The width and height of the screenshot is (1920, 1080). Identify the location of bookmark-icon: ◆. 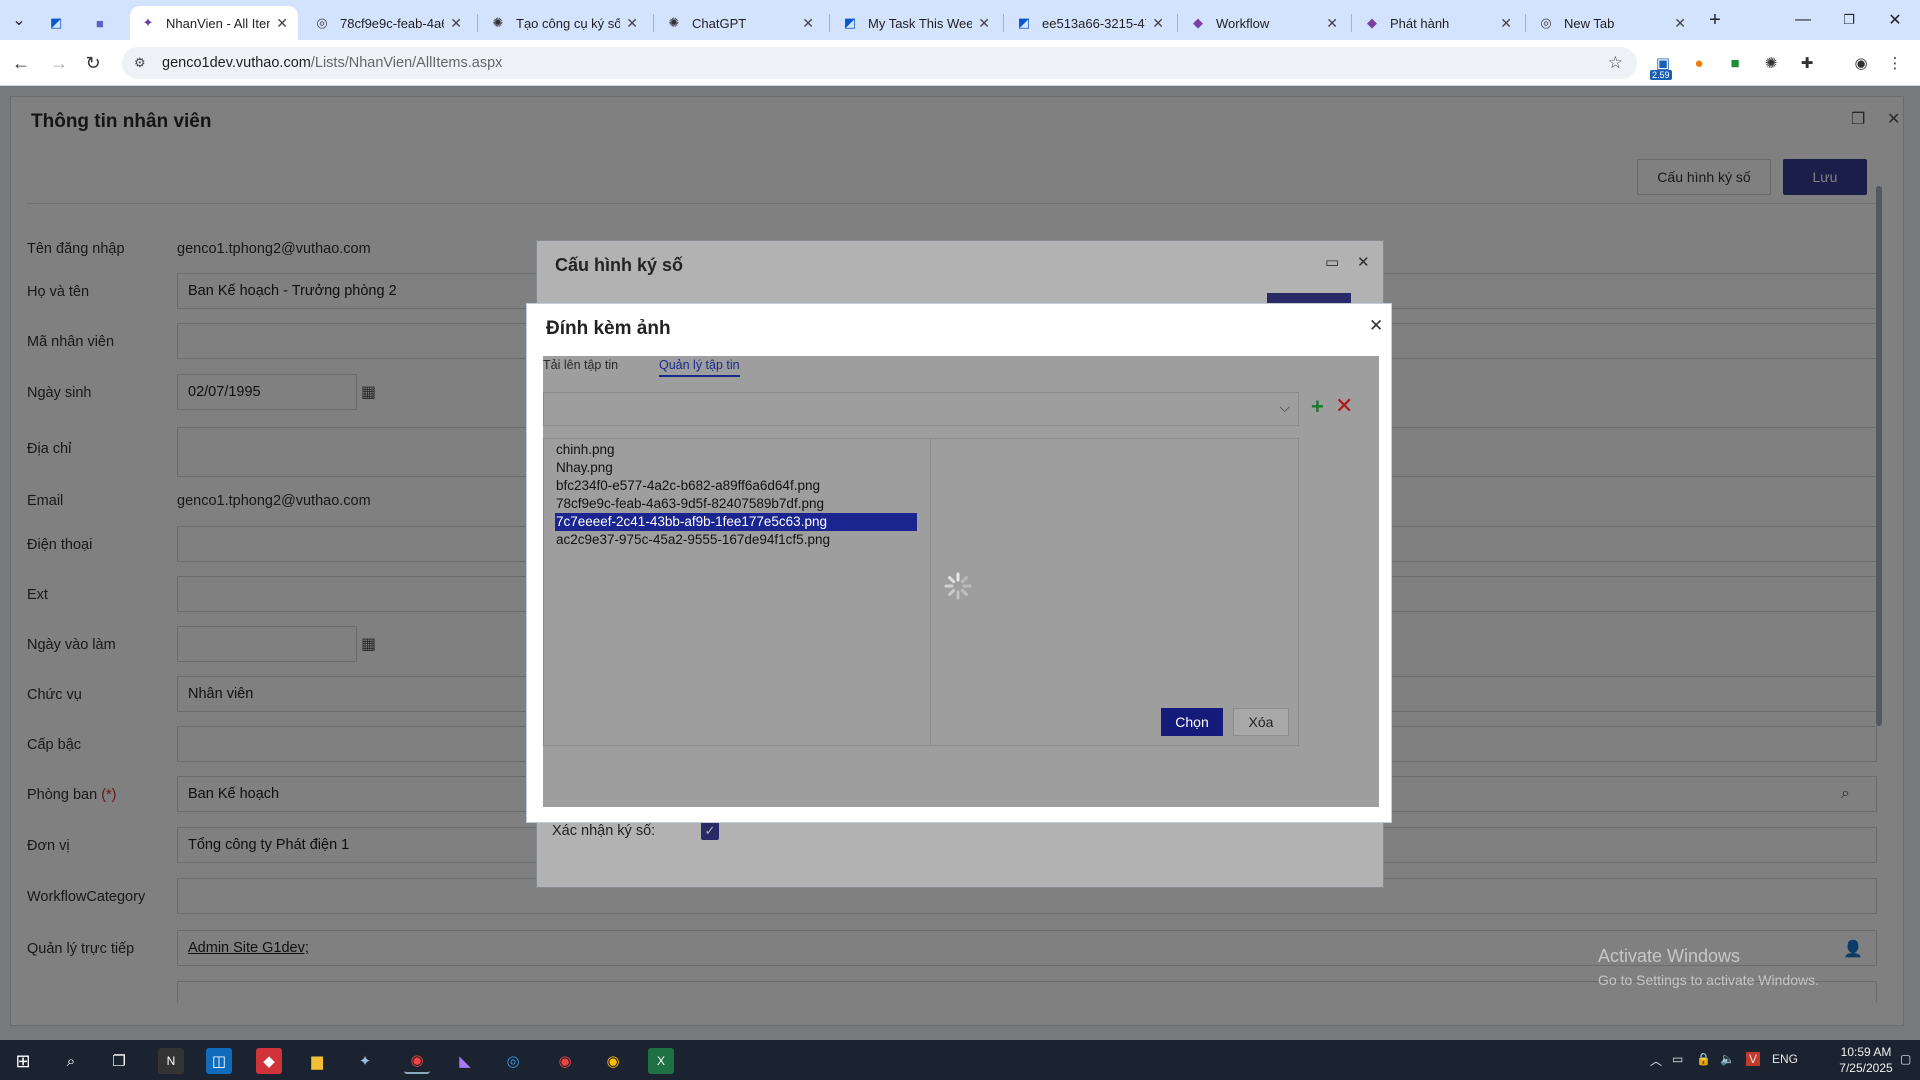
(1198, 22).